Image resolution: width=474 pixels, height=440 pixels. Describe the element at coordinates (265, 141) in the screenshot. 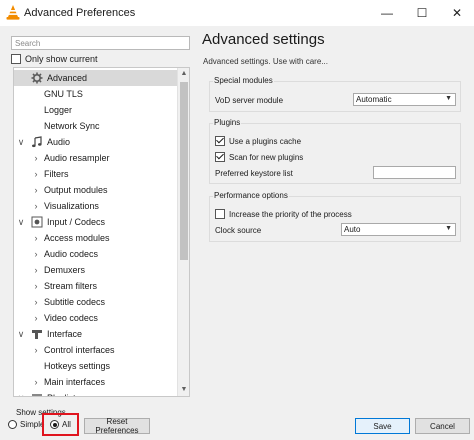

I see `use-plugins-cache-label: Use a plugins cache` at that location.